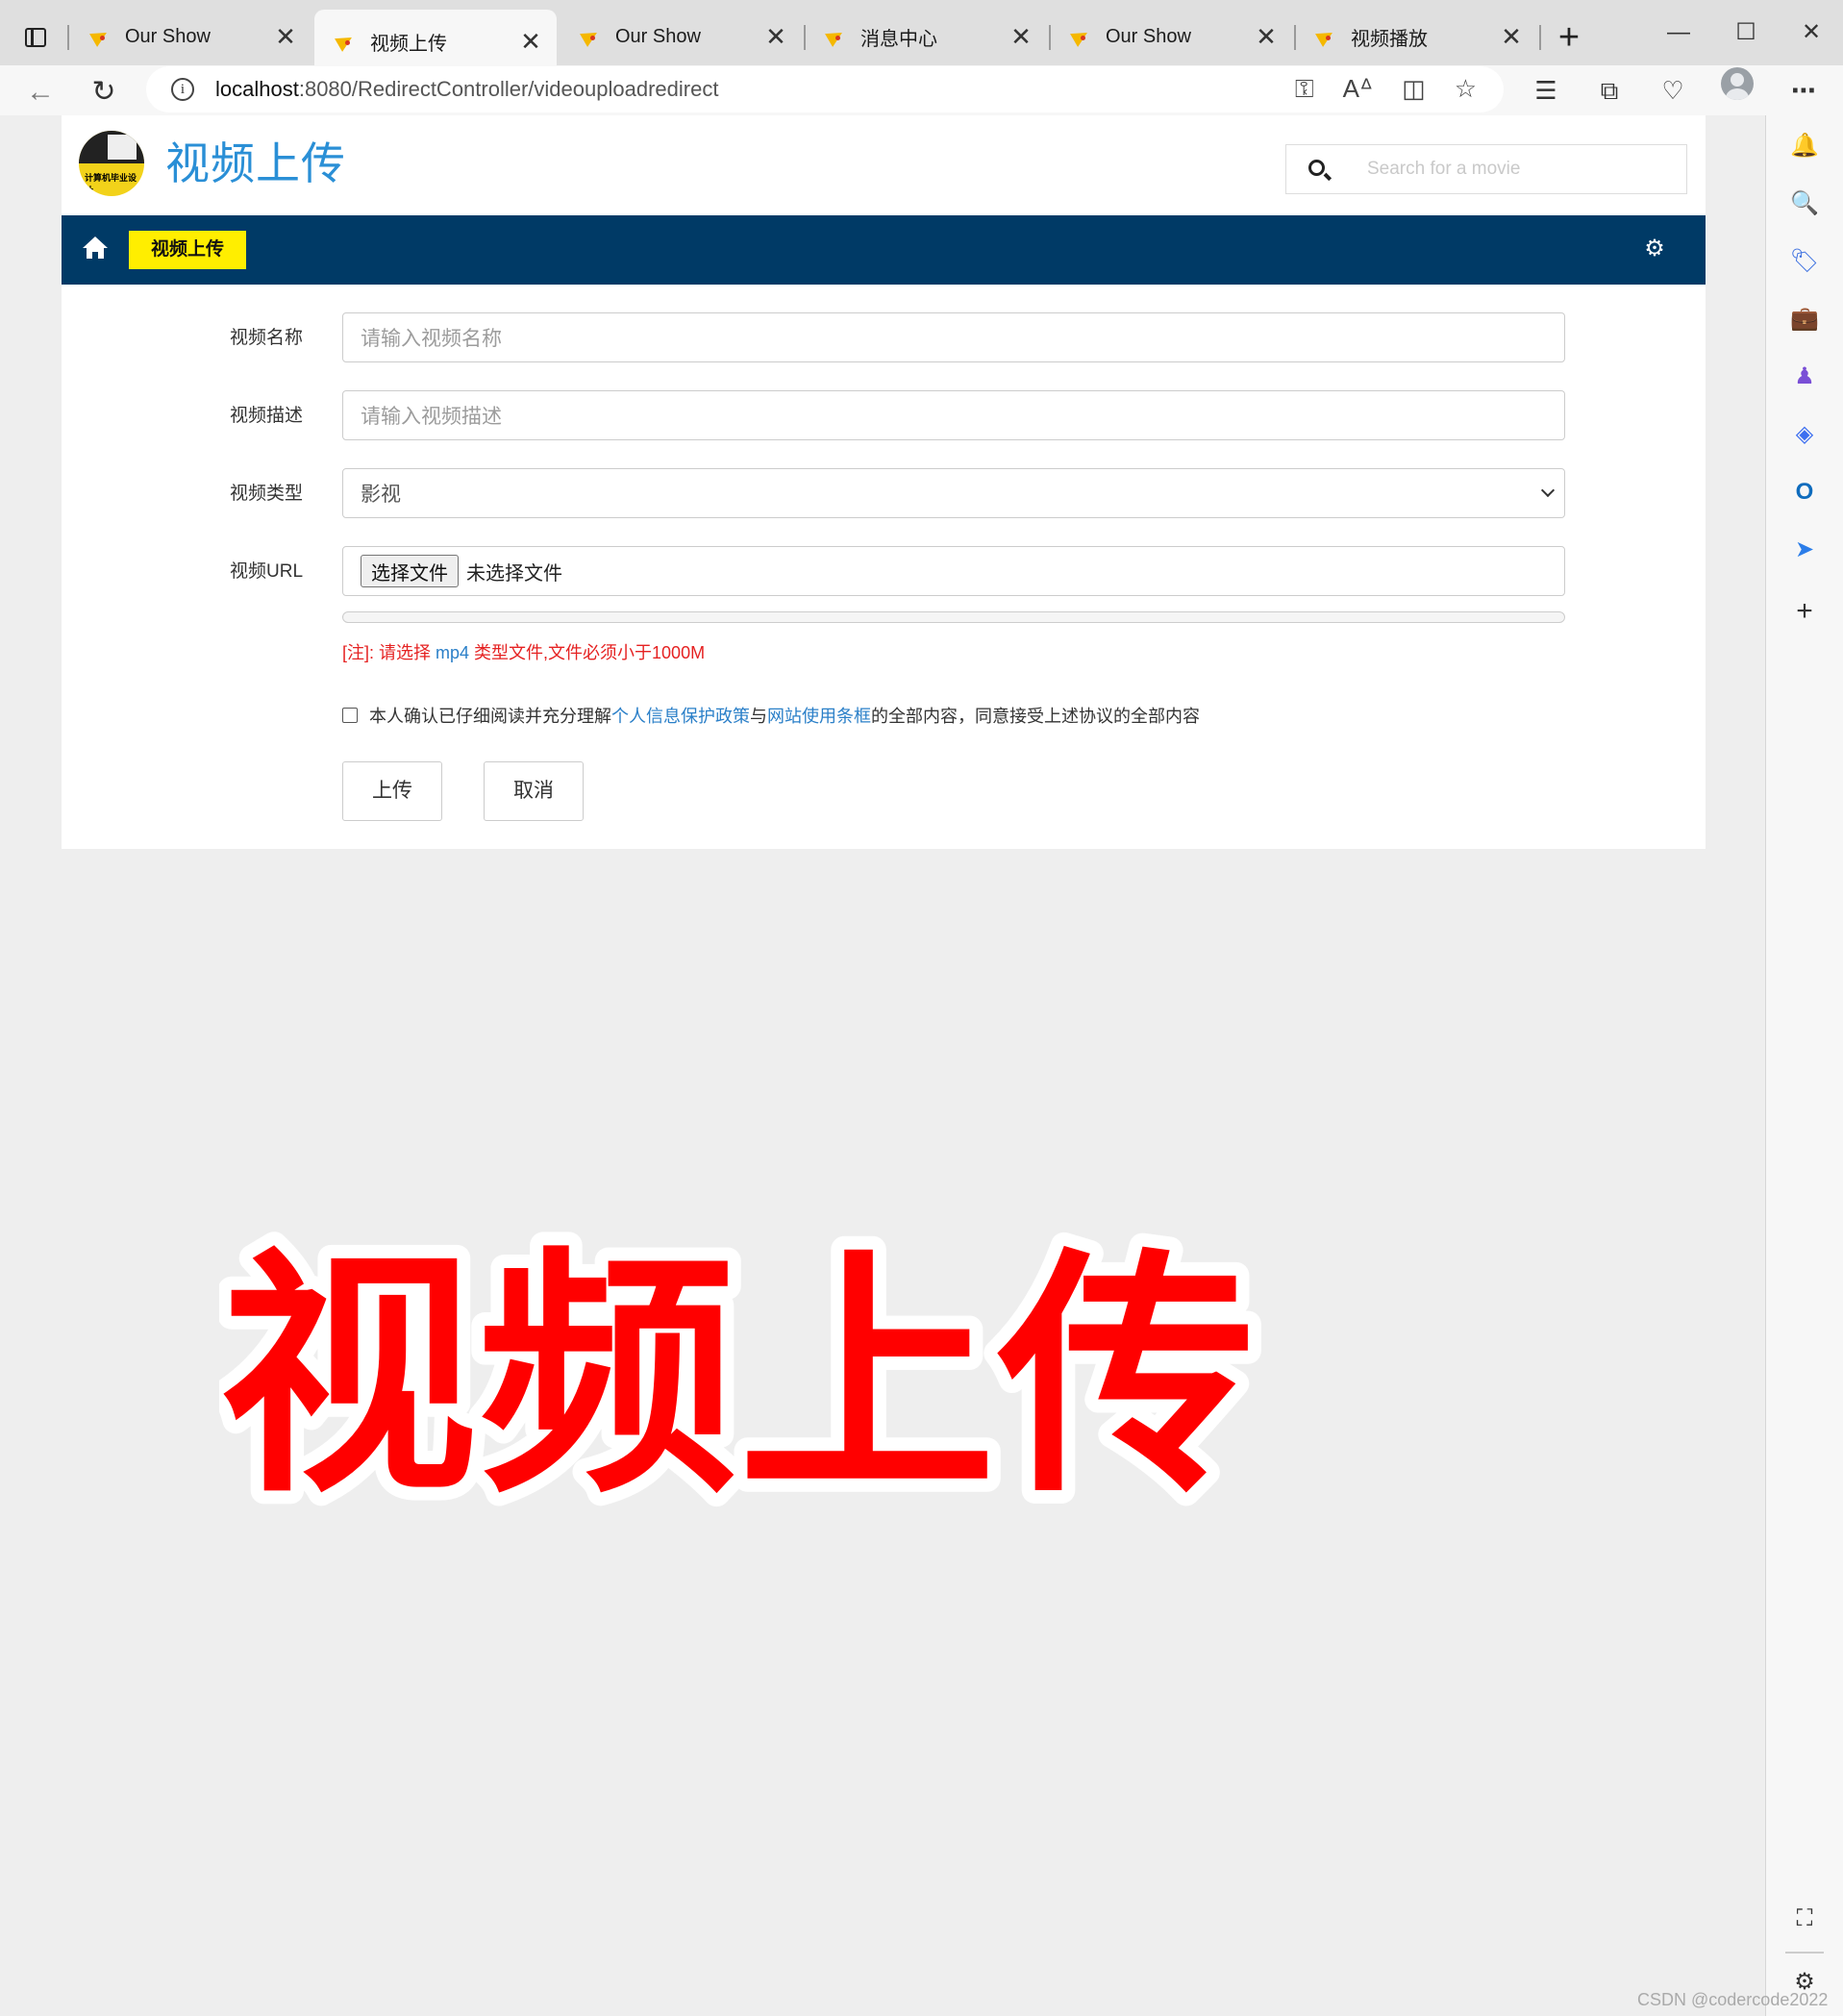  Describe the element at coordinates (255, 163) in the screenshot. I see `page-title: 视频上传` at that location.